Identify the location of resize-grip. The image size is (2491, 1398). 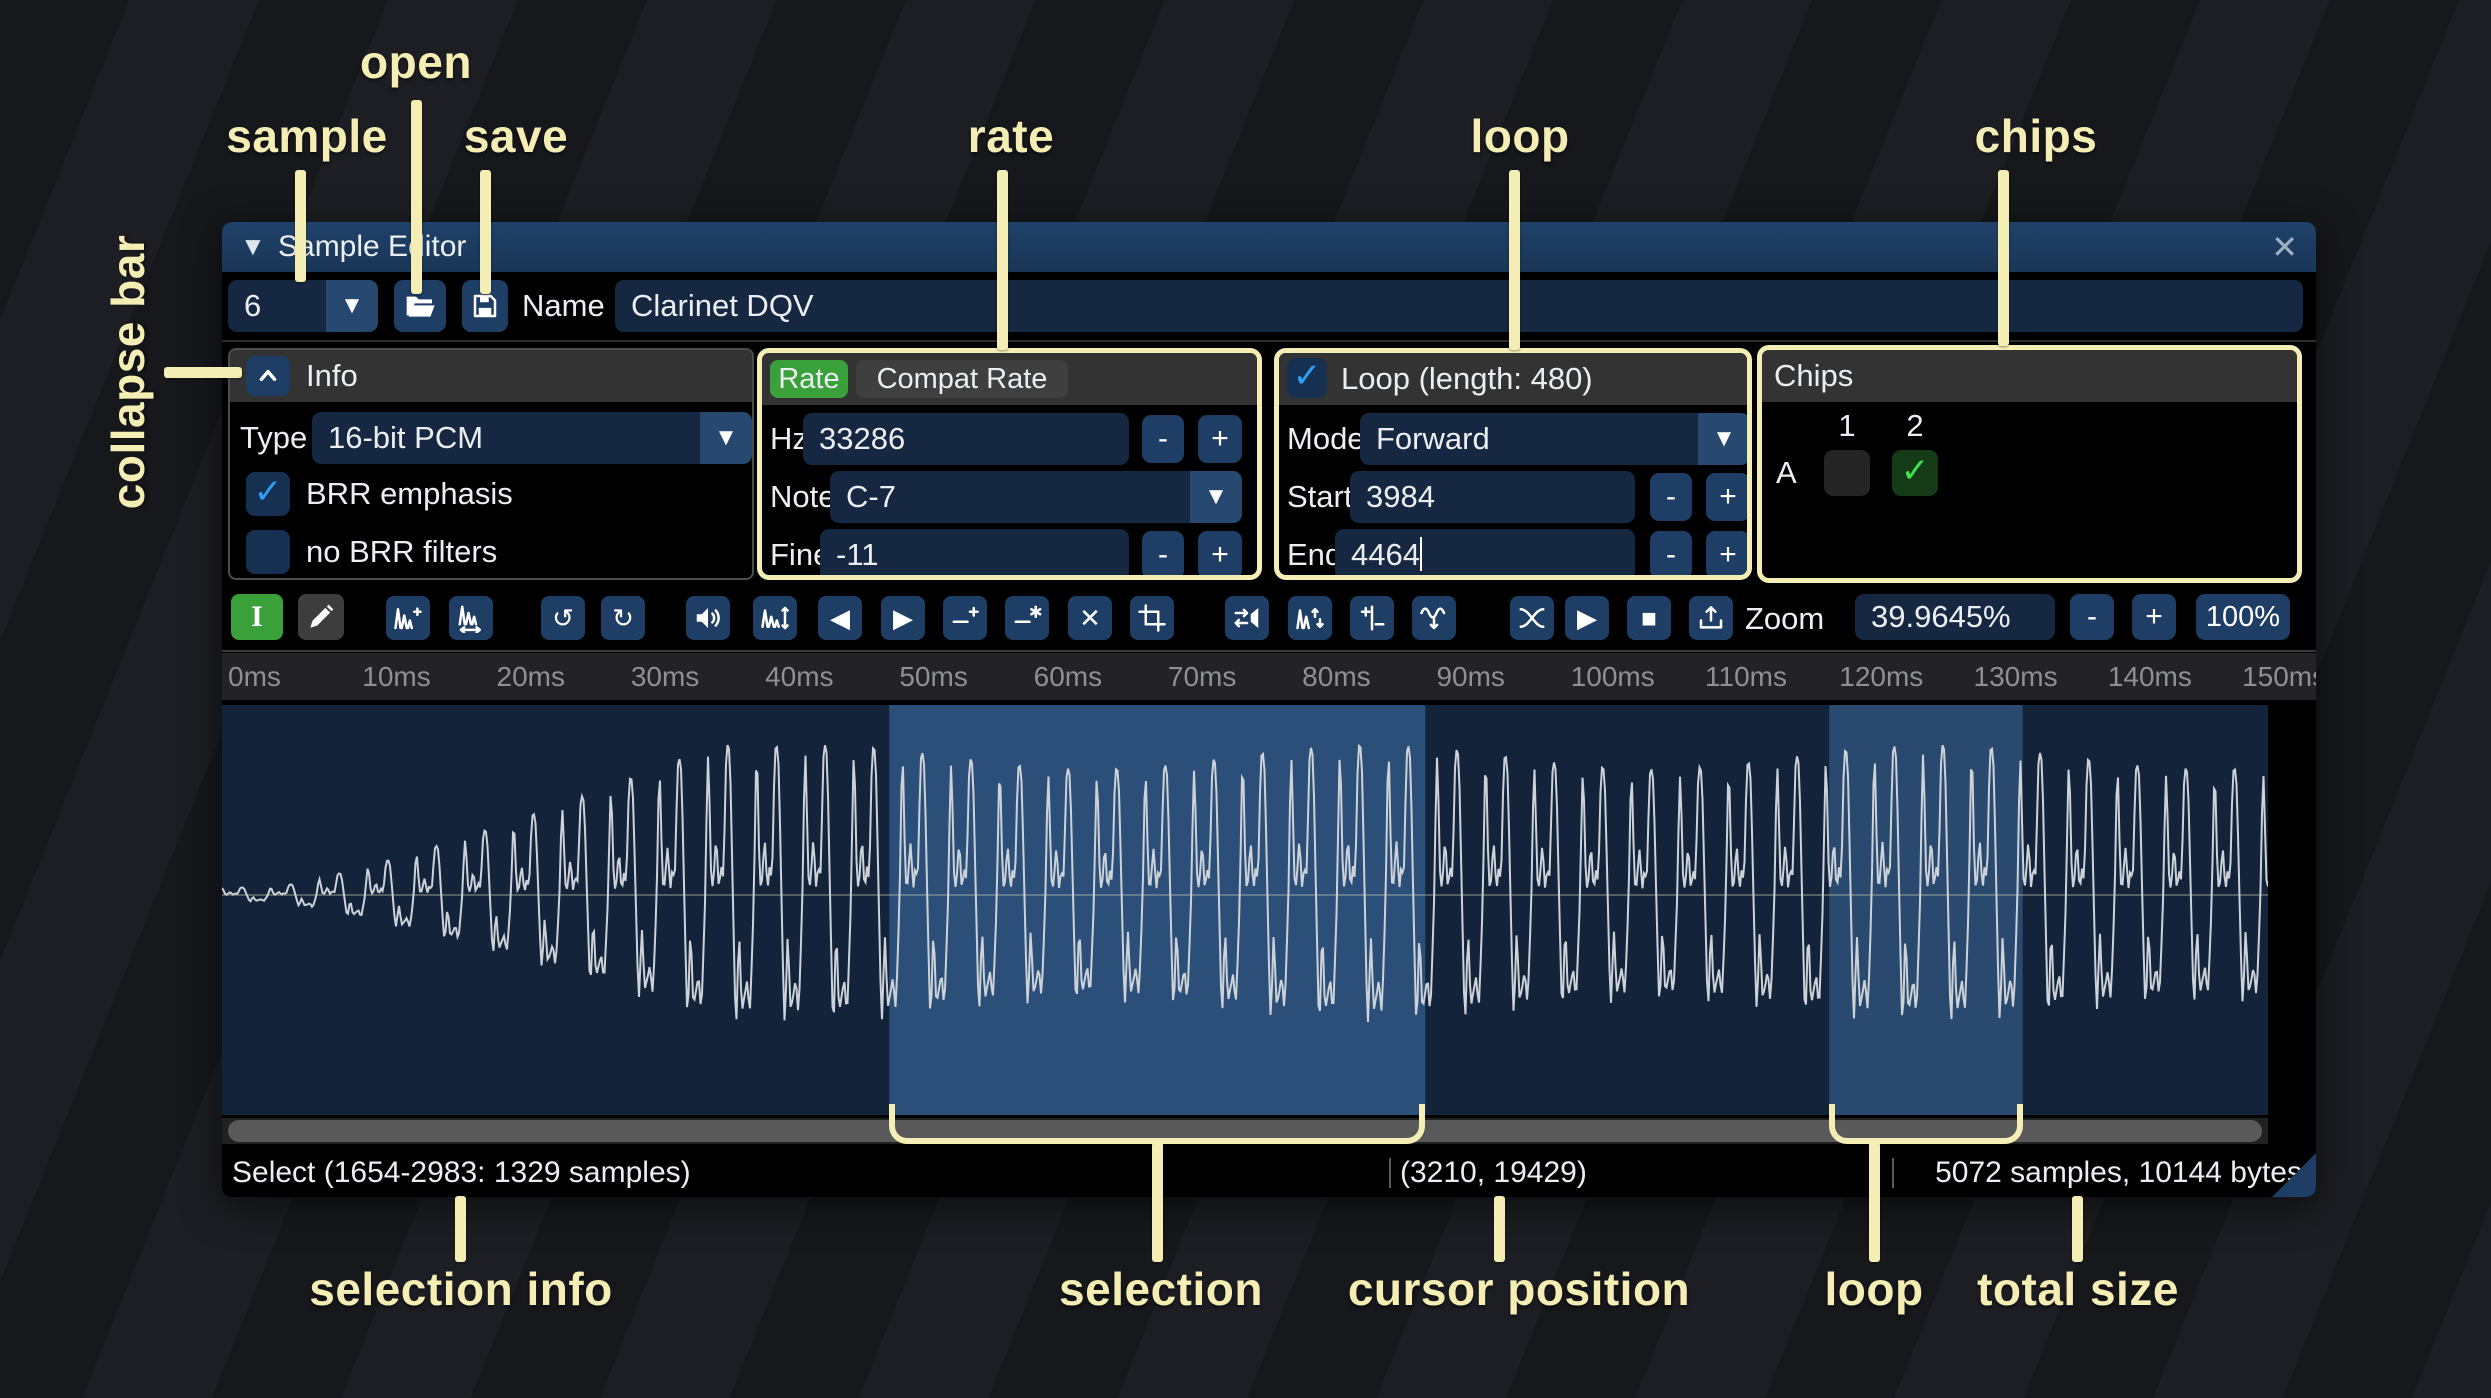
(2294, 1175).